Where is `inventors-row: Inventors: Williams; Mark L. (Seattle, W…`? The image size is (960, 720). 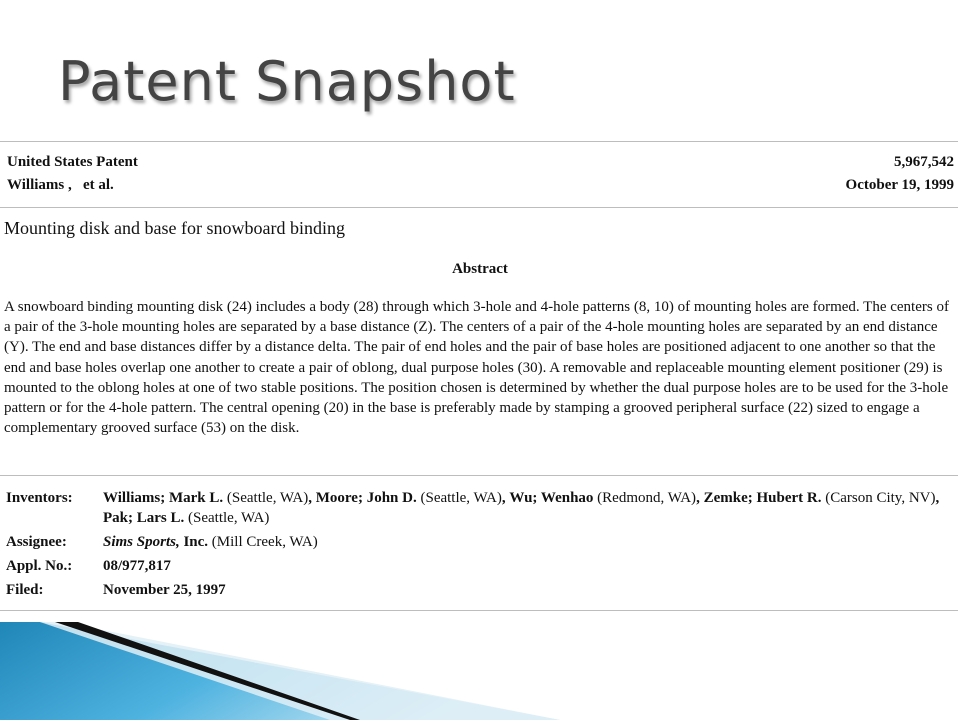 inventors-row: Inventors: Williams; Mark L. (Seattle, W… is located at coordinates (475, 509).